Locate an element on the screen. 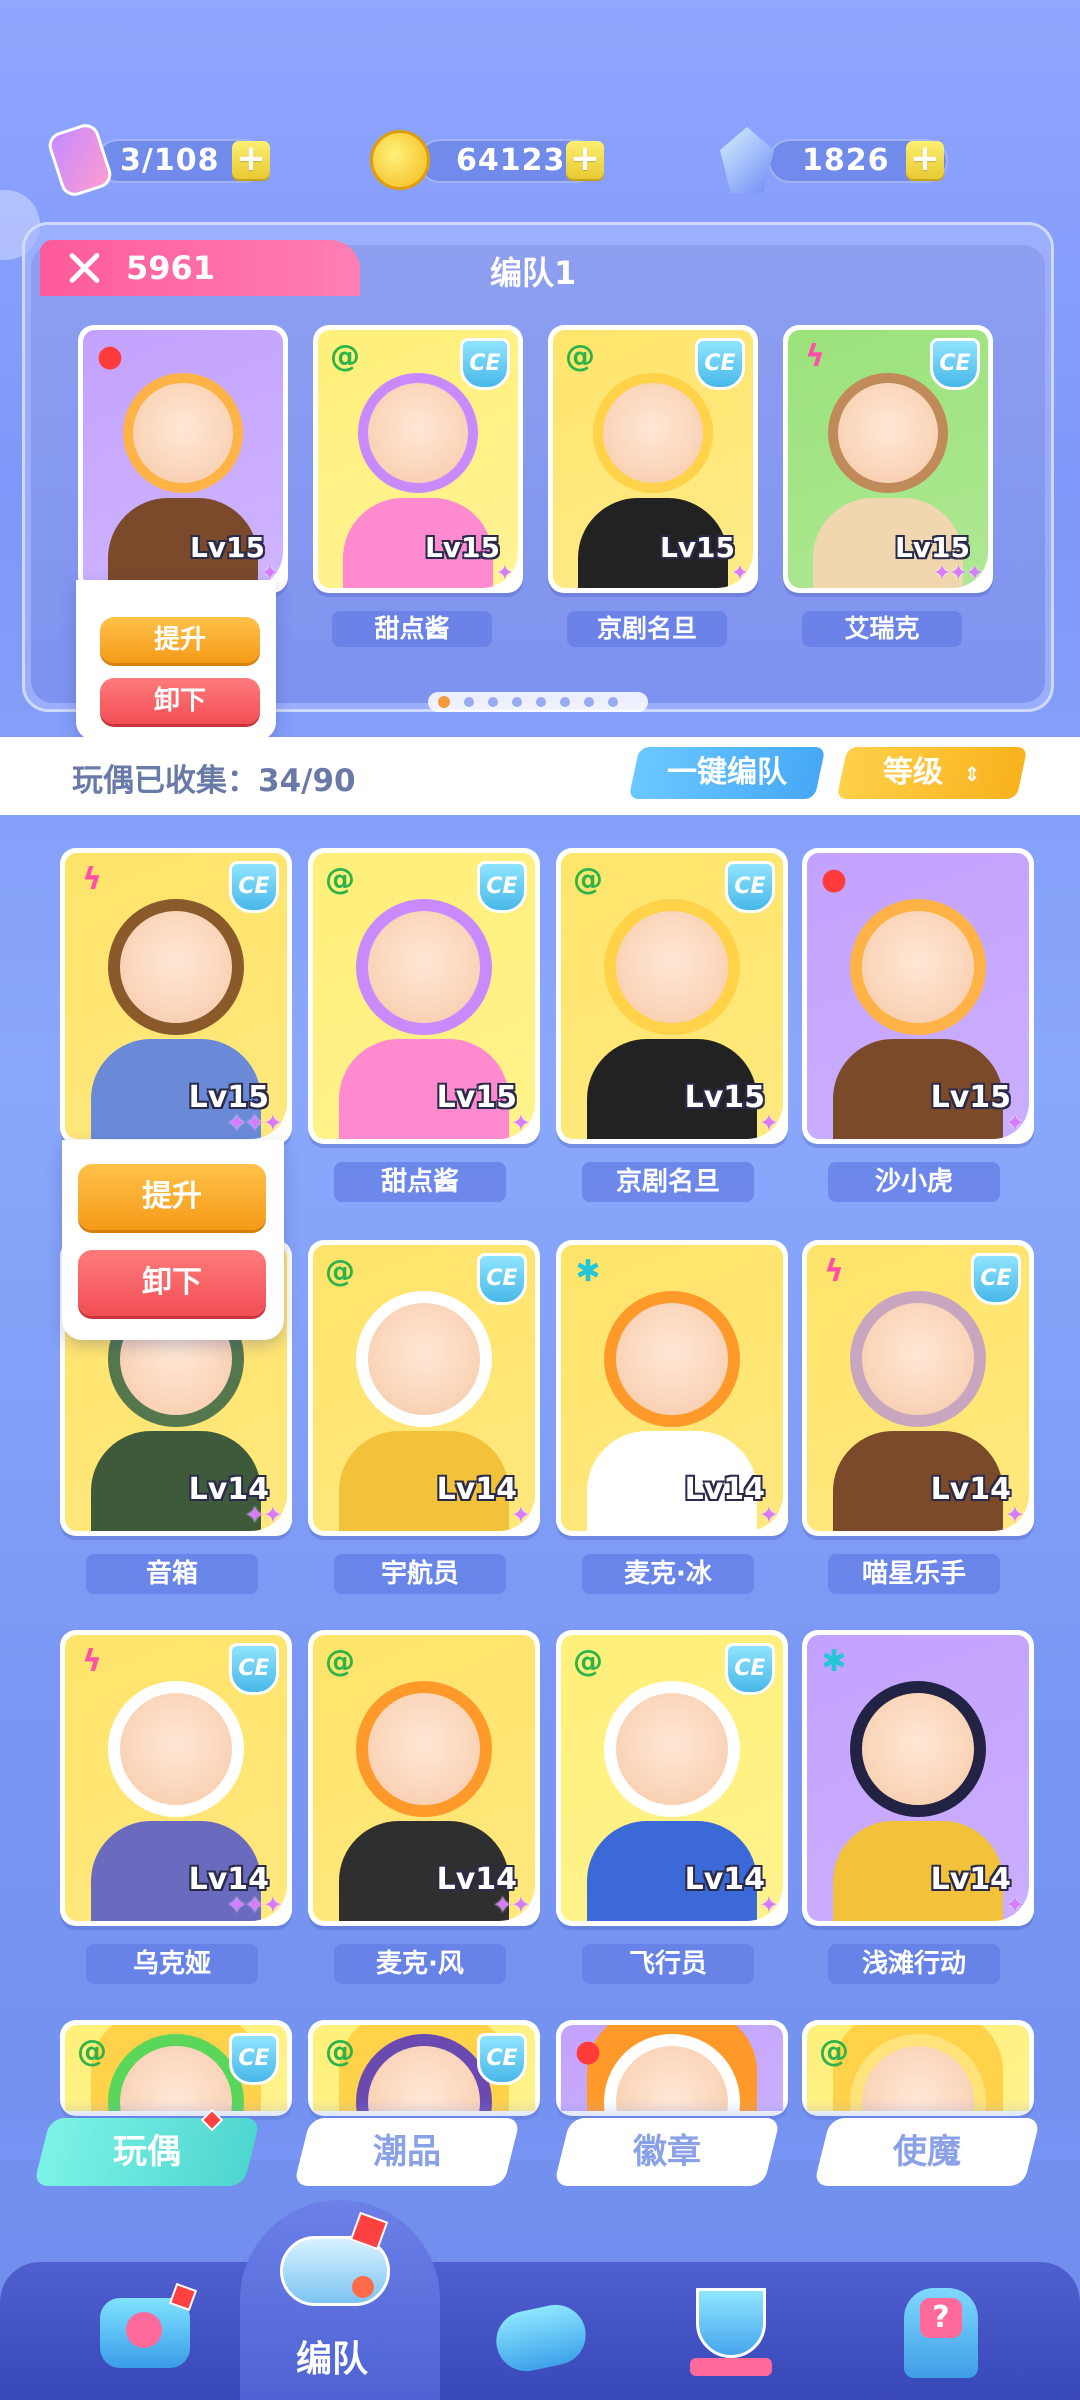  doll-name: 麦克·冰 is located at coordinates (668, 1574).